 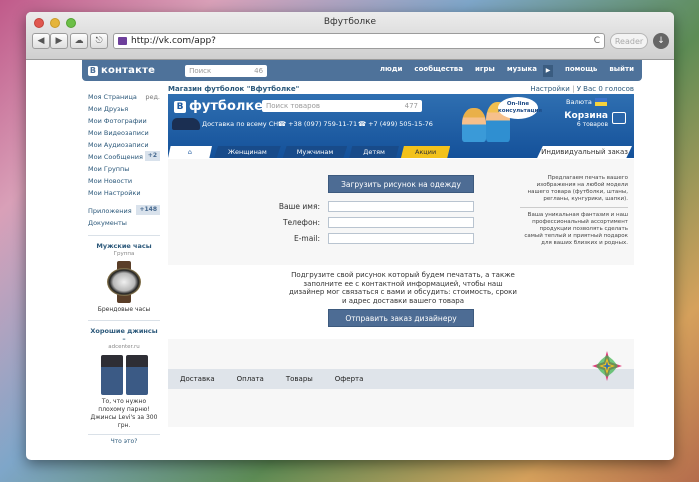 I want to click on share-button: ⎋, so click(x=99, y=41).